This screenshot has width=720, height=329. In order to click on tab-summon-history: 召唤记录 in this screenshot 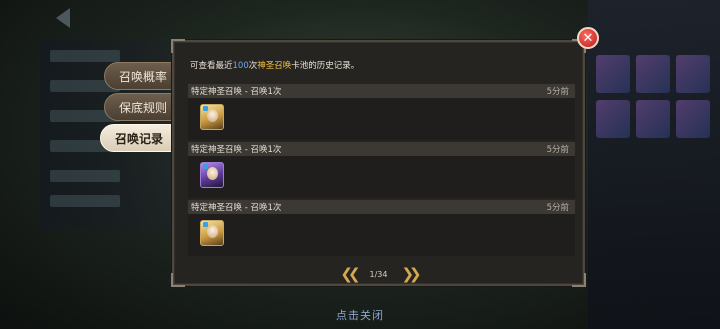, I will do `click(139, 138)`.